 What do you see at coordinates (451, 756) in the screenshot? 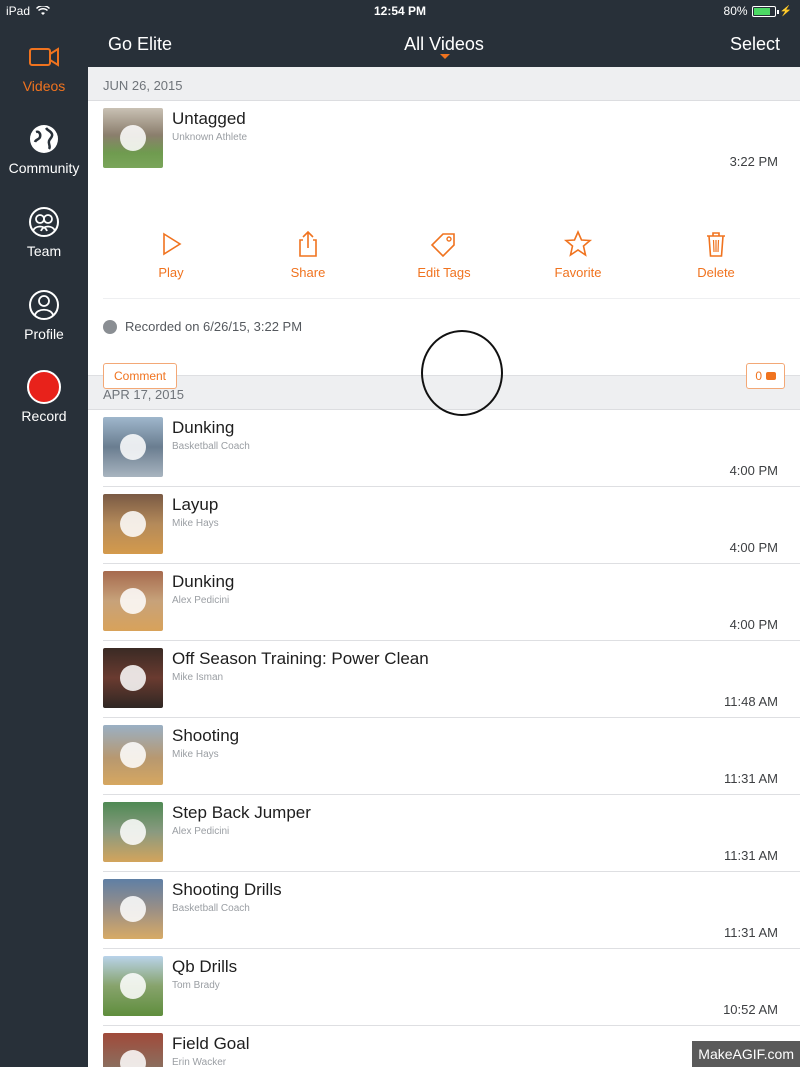
I see `list-item: Shooting Mike Hays 11:31 AM` at bounding box center [451, 756].